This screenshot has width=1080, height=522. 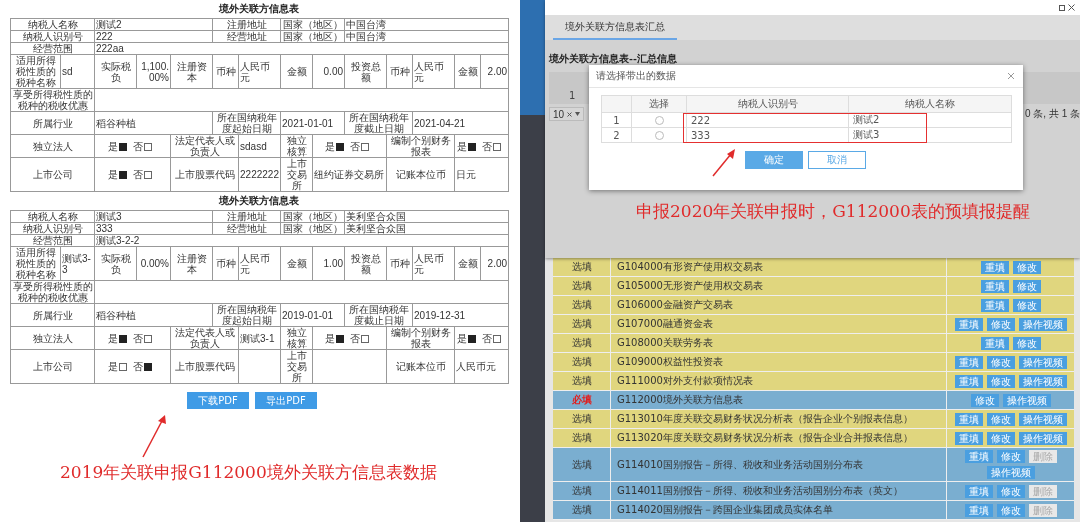 I want to click on table-cell: 经营范围, so click(x=52, y=240).